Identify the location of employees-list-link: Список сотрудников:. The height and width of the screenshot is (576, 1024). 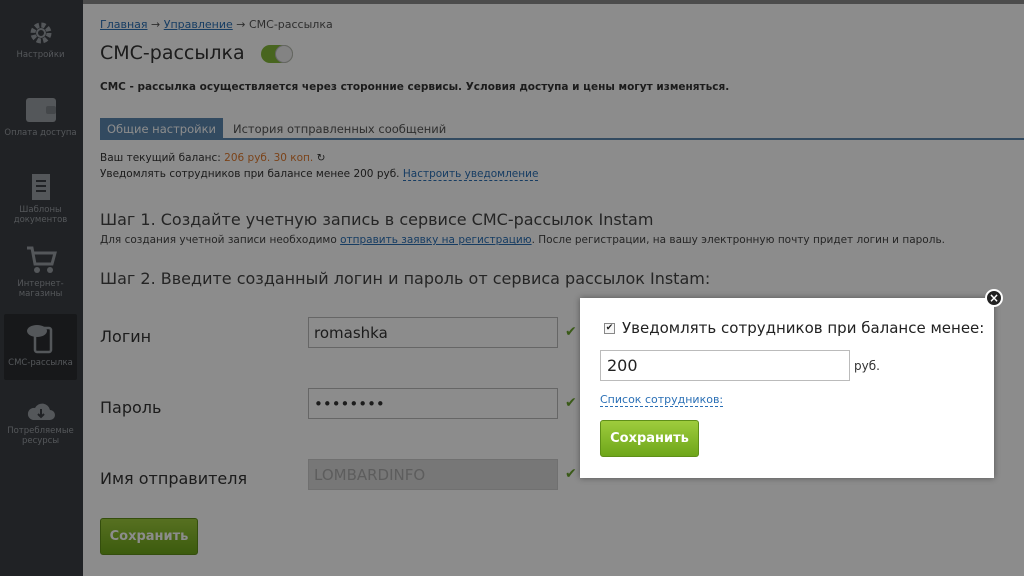
(662, 400).